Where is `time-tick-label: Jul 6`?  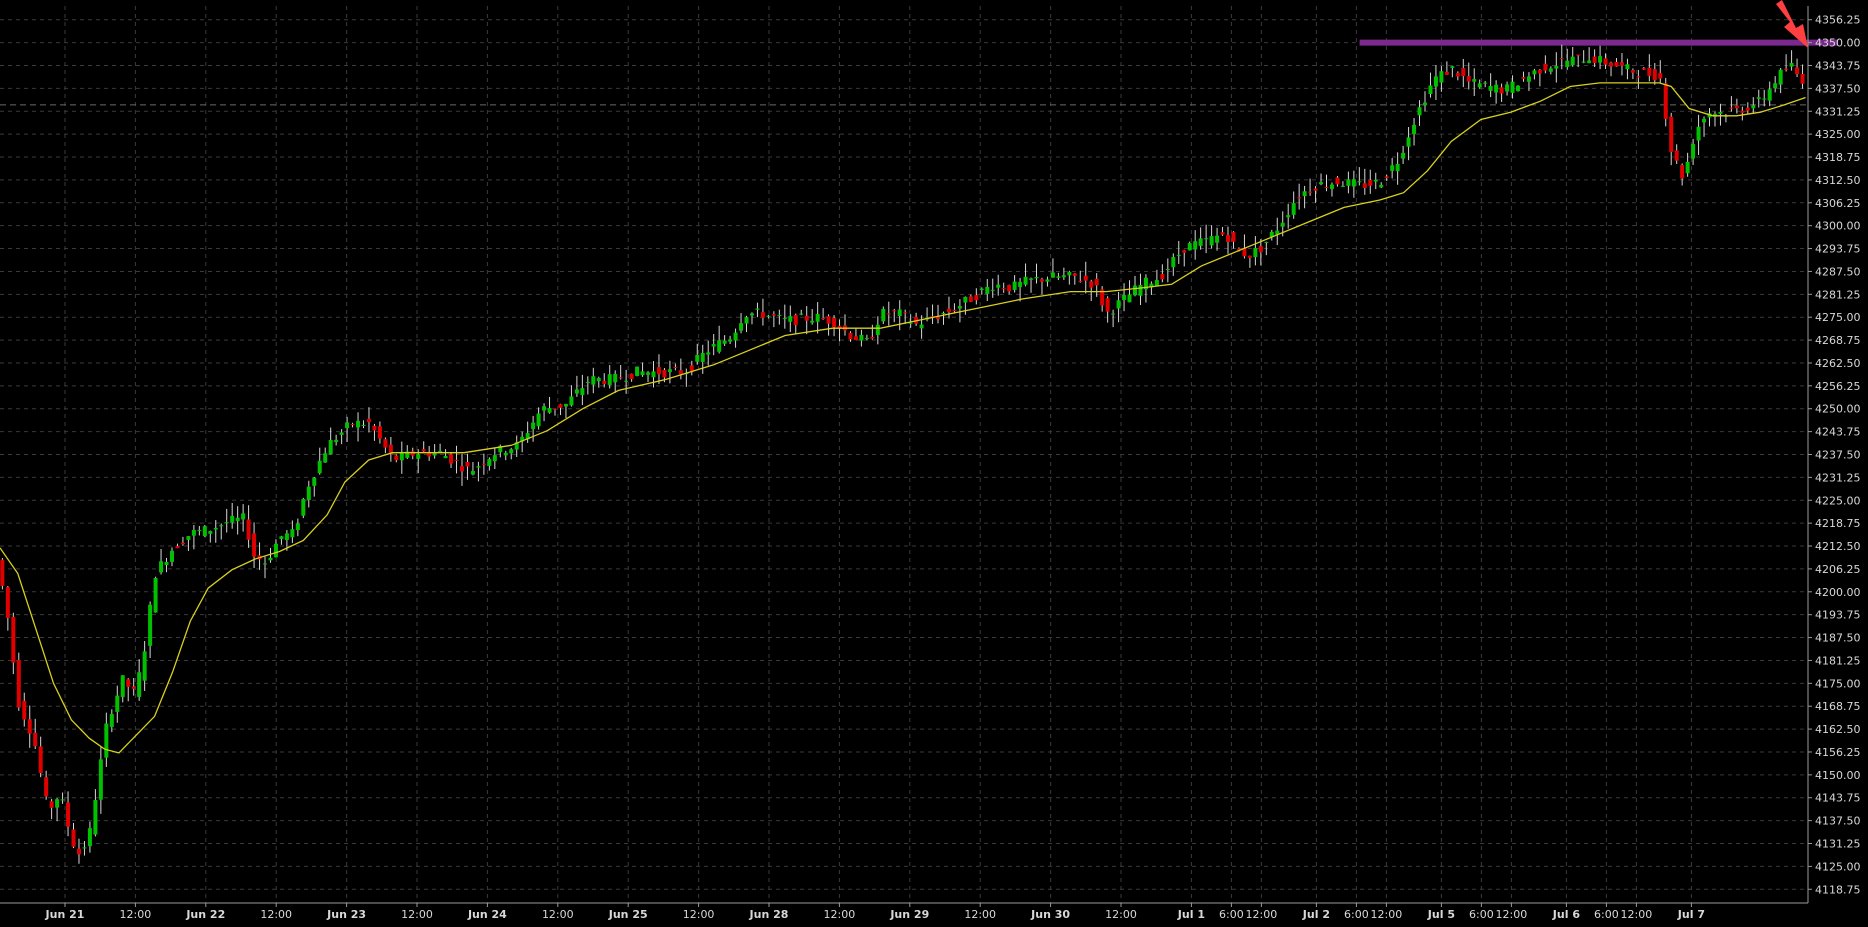 time-tick-label: Jul 6 is located at coordinates (1566, 914).